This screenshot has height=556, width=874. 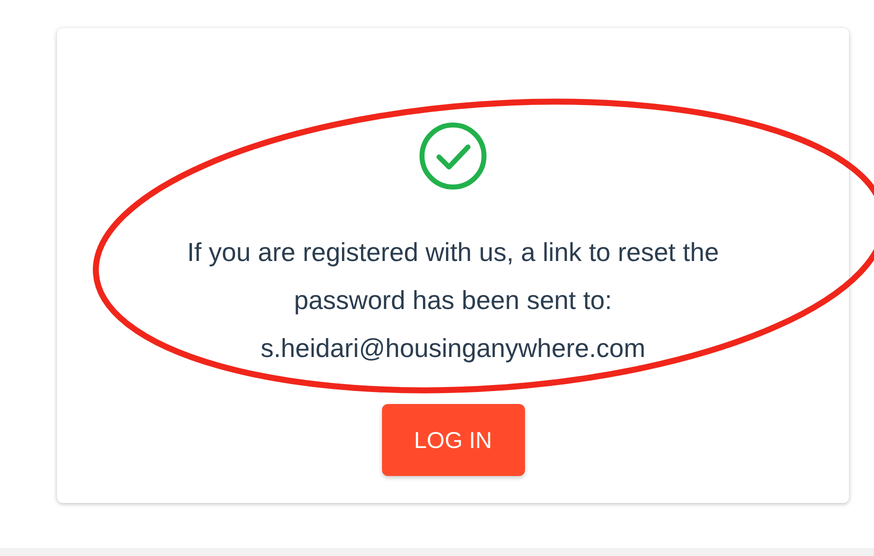 What do you see at coordinates (453, 348) in the screenshot?
I see `message-line: s.heidari@housinganywhere.com` at bounding box center [453, 348].